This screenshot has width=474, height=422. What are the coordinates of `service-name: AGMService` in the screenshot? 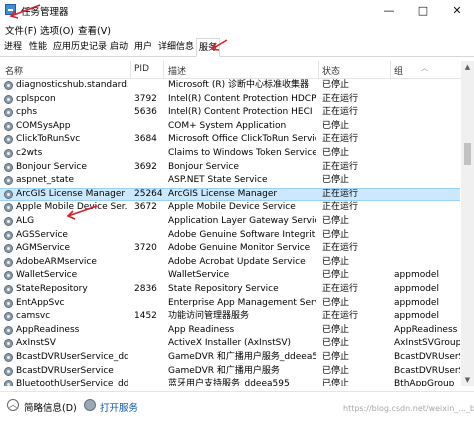 It's located at (43, 248).